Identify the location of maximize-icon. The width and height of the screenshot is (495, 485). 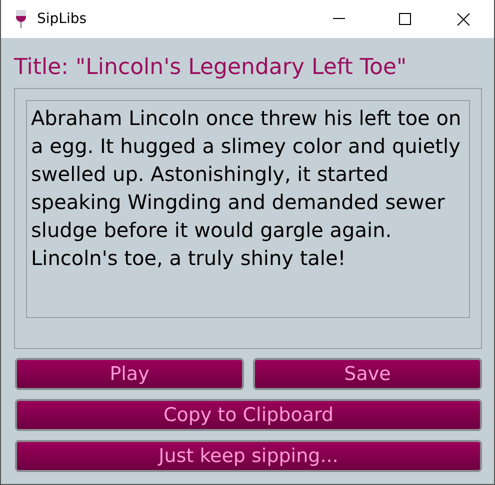
(405, 19).